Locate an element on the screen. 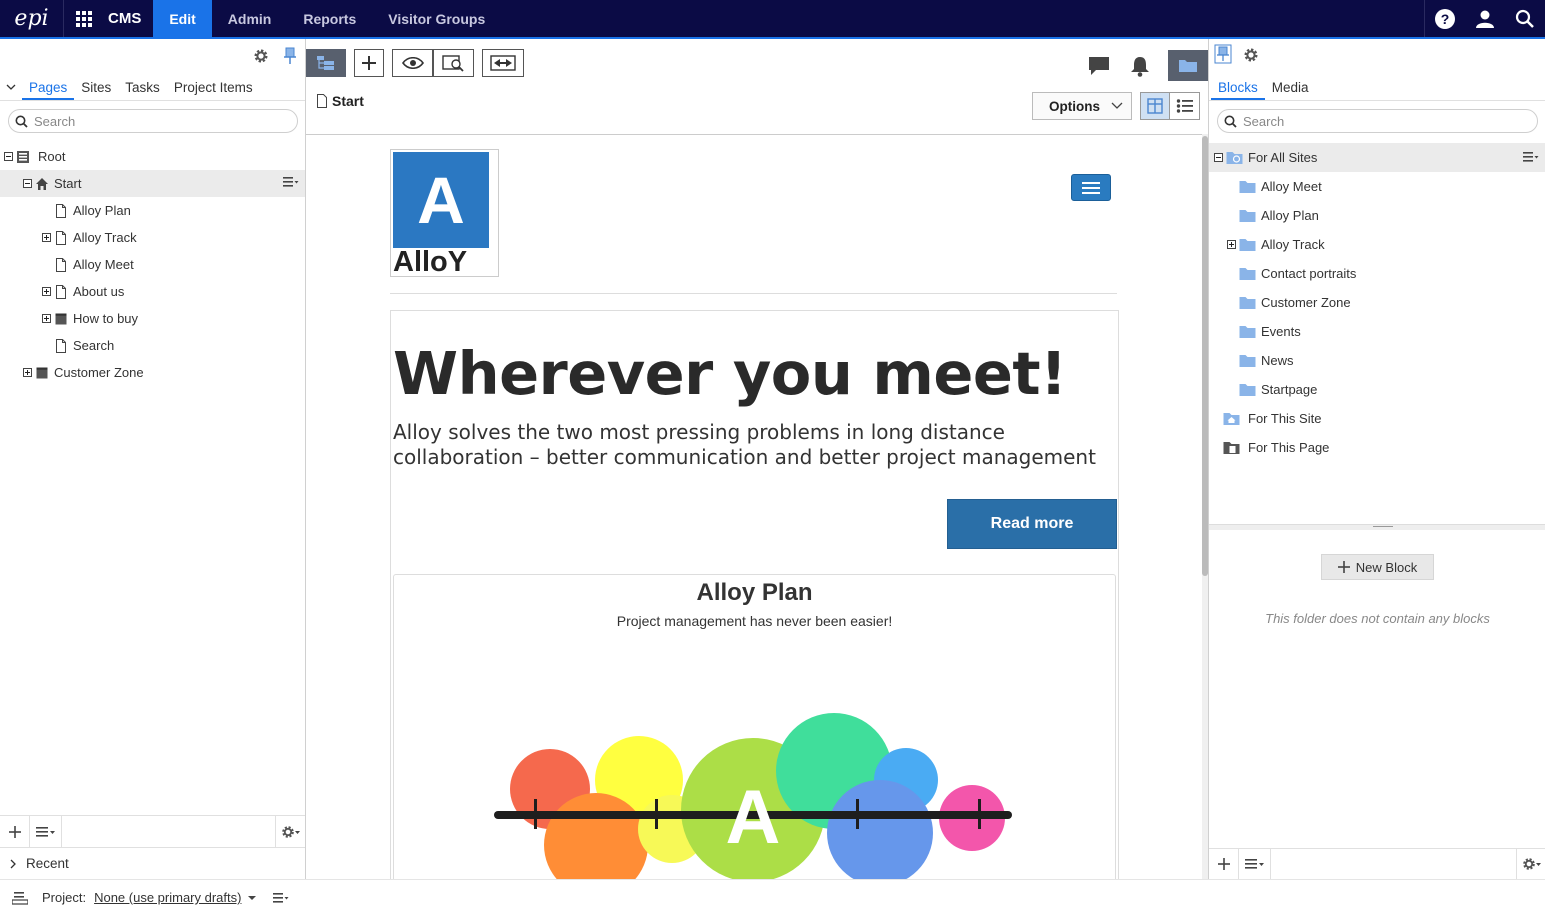 The height and width of the screenshot is (915, 1545). tab-tasks: Tasks is located at coordinates (142, 90).